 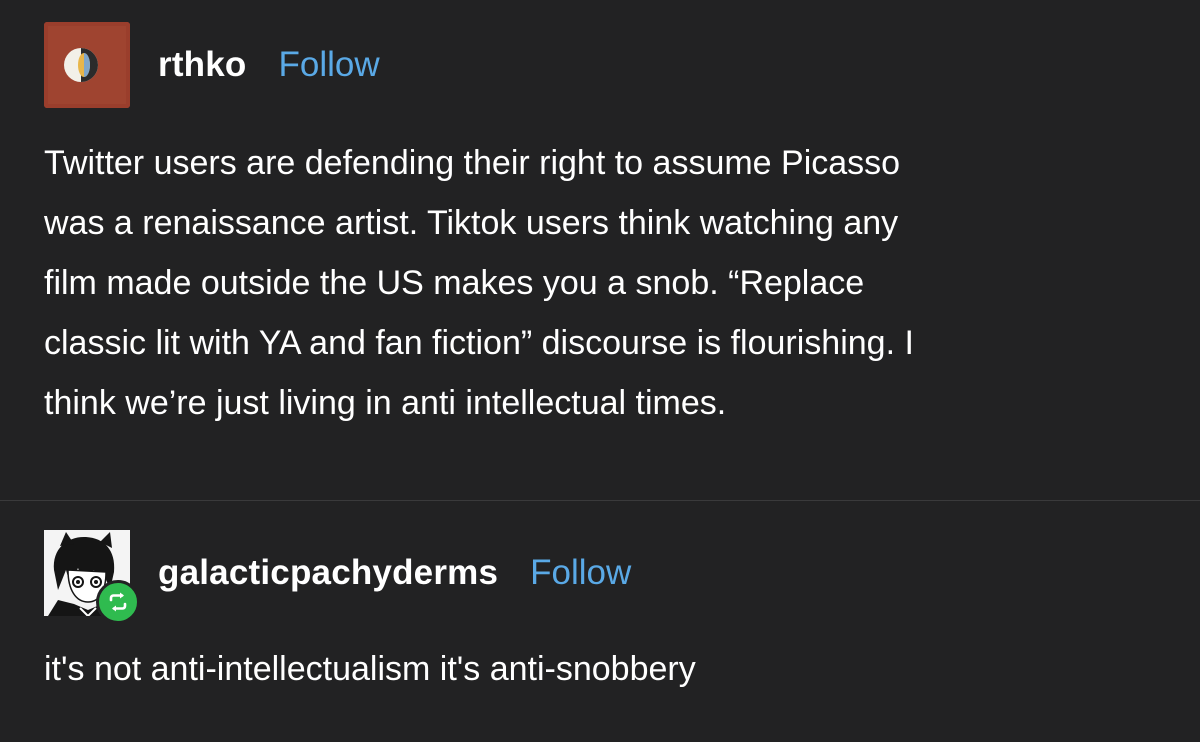 What do you see at coordinates (328, 573) in the screenshot?
I see `username: galacticpachyderms` at bounding box center [328, 573].